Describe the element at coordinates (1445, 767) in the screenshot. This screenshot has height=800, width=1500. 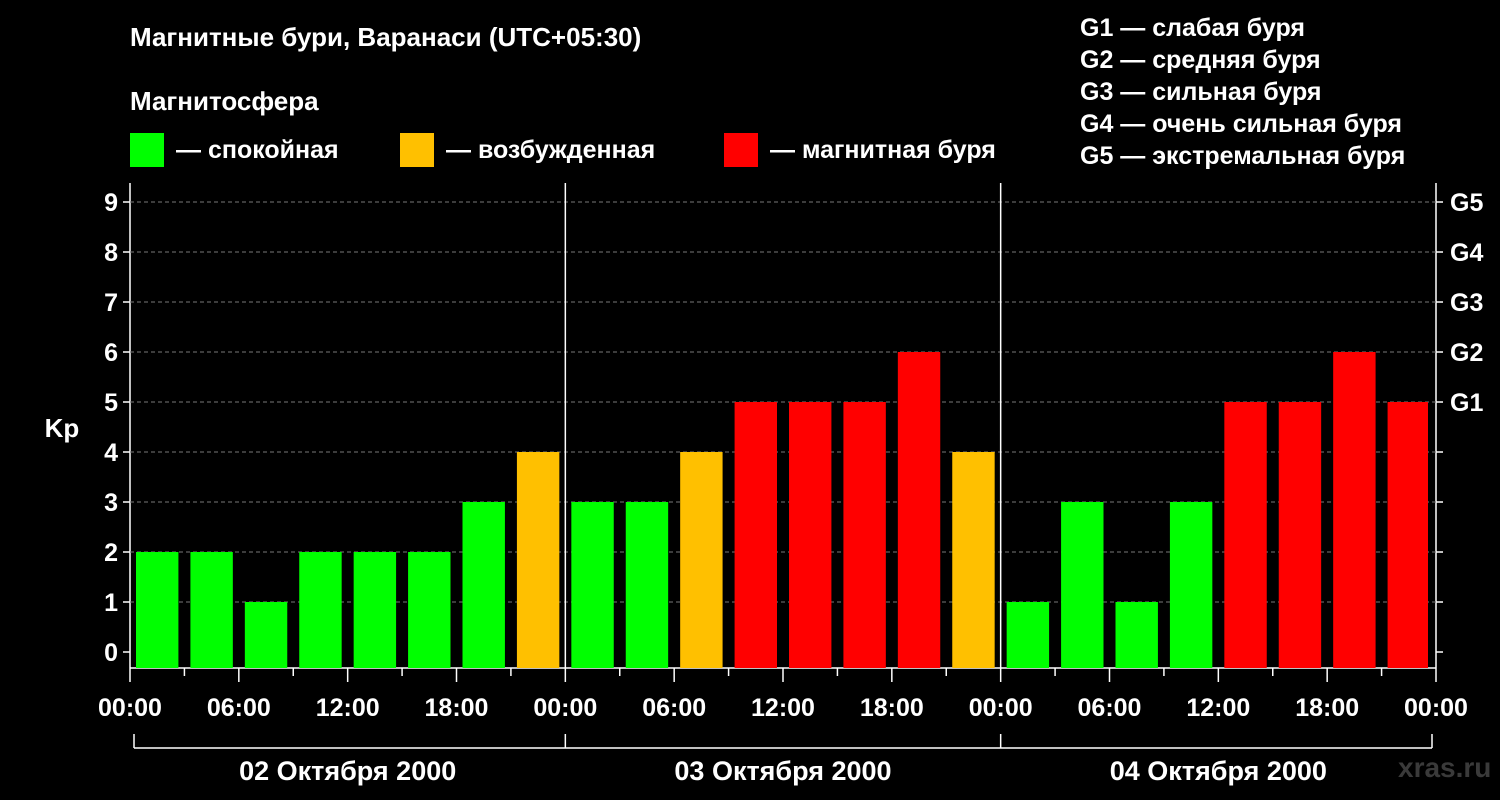
I see `watermark: xras.ru` at that location.